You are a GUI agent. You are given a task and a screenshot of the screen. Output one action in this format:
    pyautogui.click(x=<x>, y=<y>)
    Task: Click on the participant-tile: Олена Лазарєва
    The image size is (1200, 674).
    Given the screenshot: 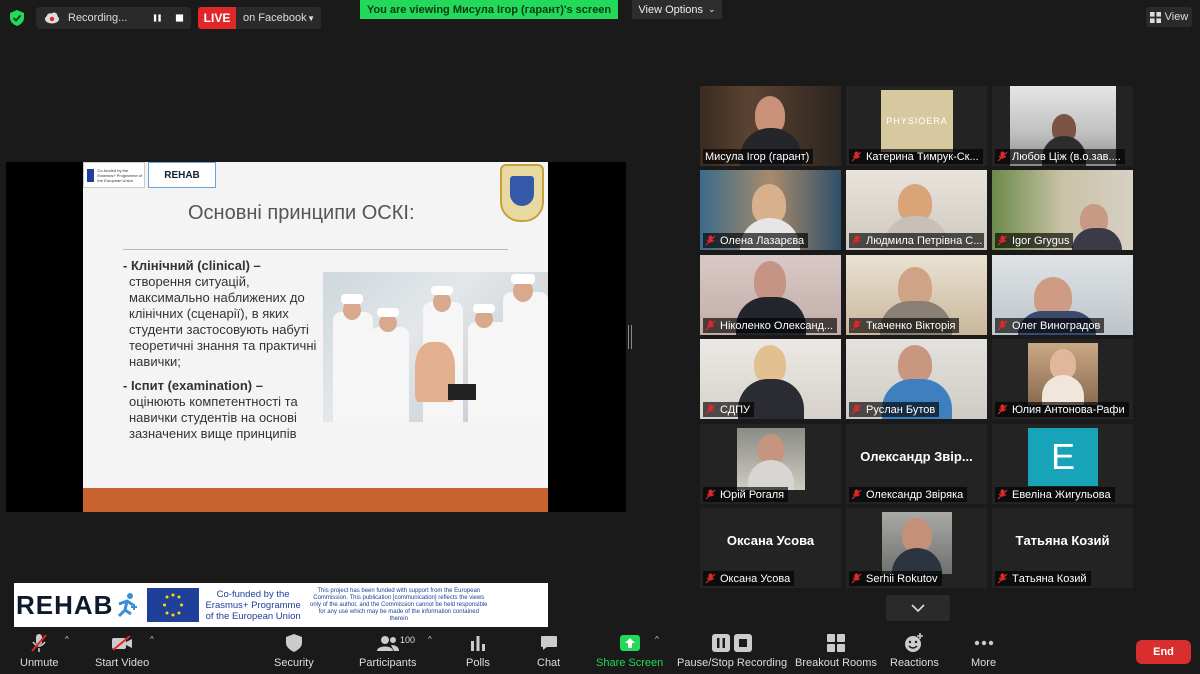 What is the action you would take?
    pyautogui.click(x=770, y=210)
    